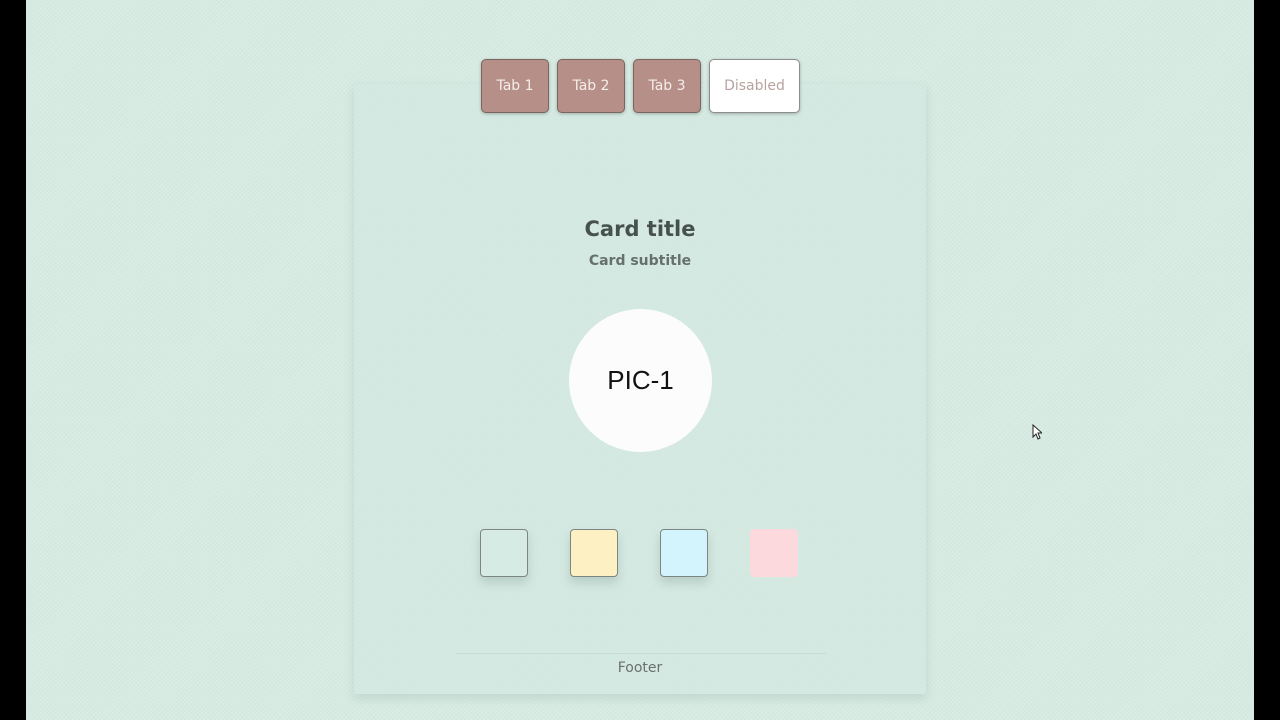 The width and height of the screenshot is (1280, 720). What do you see at coordinates (640, 261) in the screenshot?
I see `card-subtitle: Card subtitle` at bounding box center [640, 261].